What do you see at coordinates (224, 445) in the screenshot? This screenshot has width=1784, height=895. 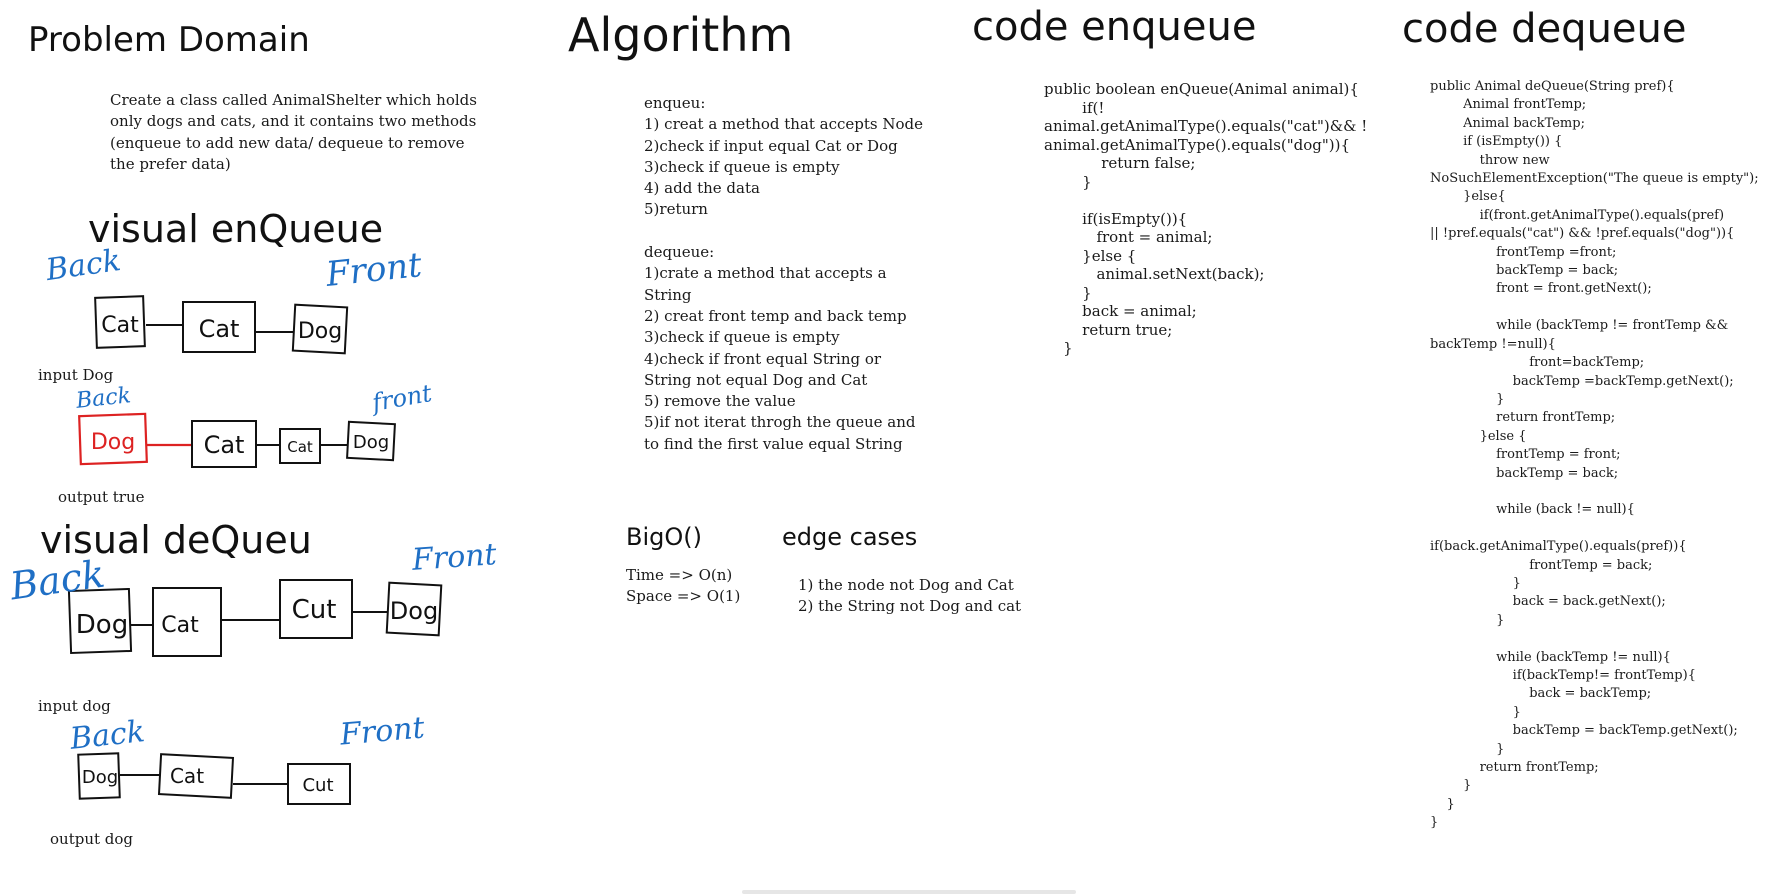 I see `enqueue-row2-text-2: Cat` at bounding box center [224, 445].